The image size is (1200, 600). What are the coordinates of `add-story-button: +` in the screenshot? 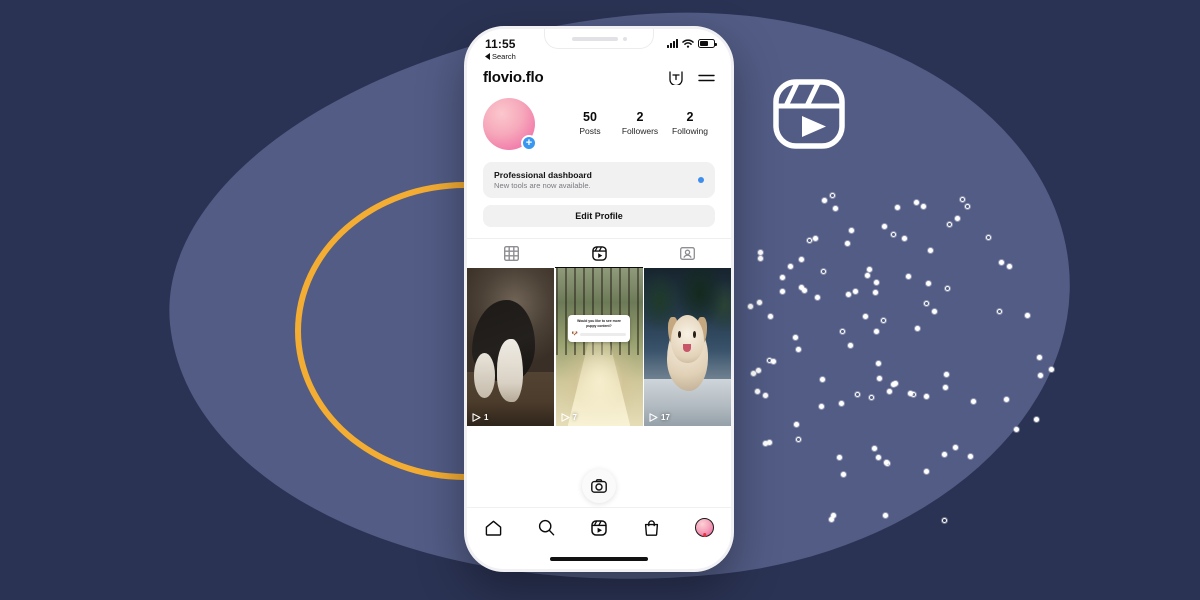 It's located at (529, 143).